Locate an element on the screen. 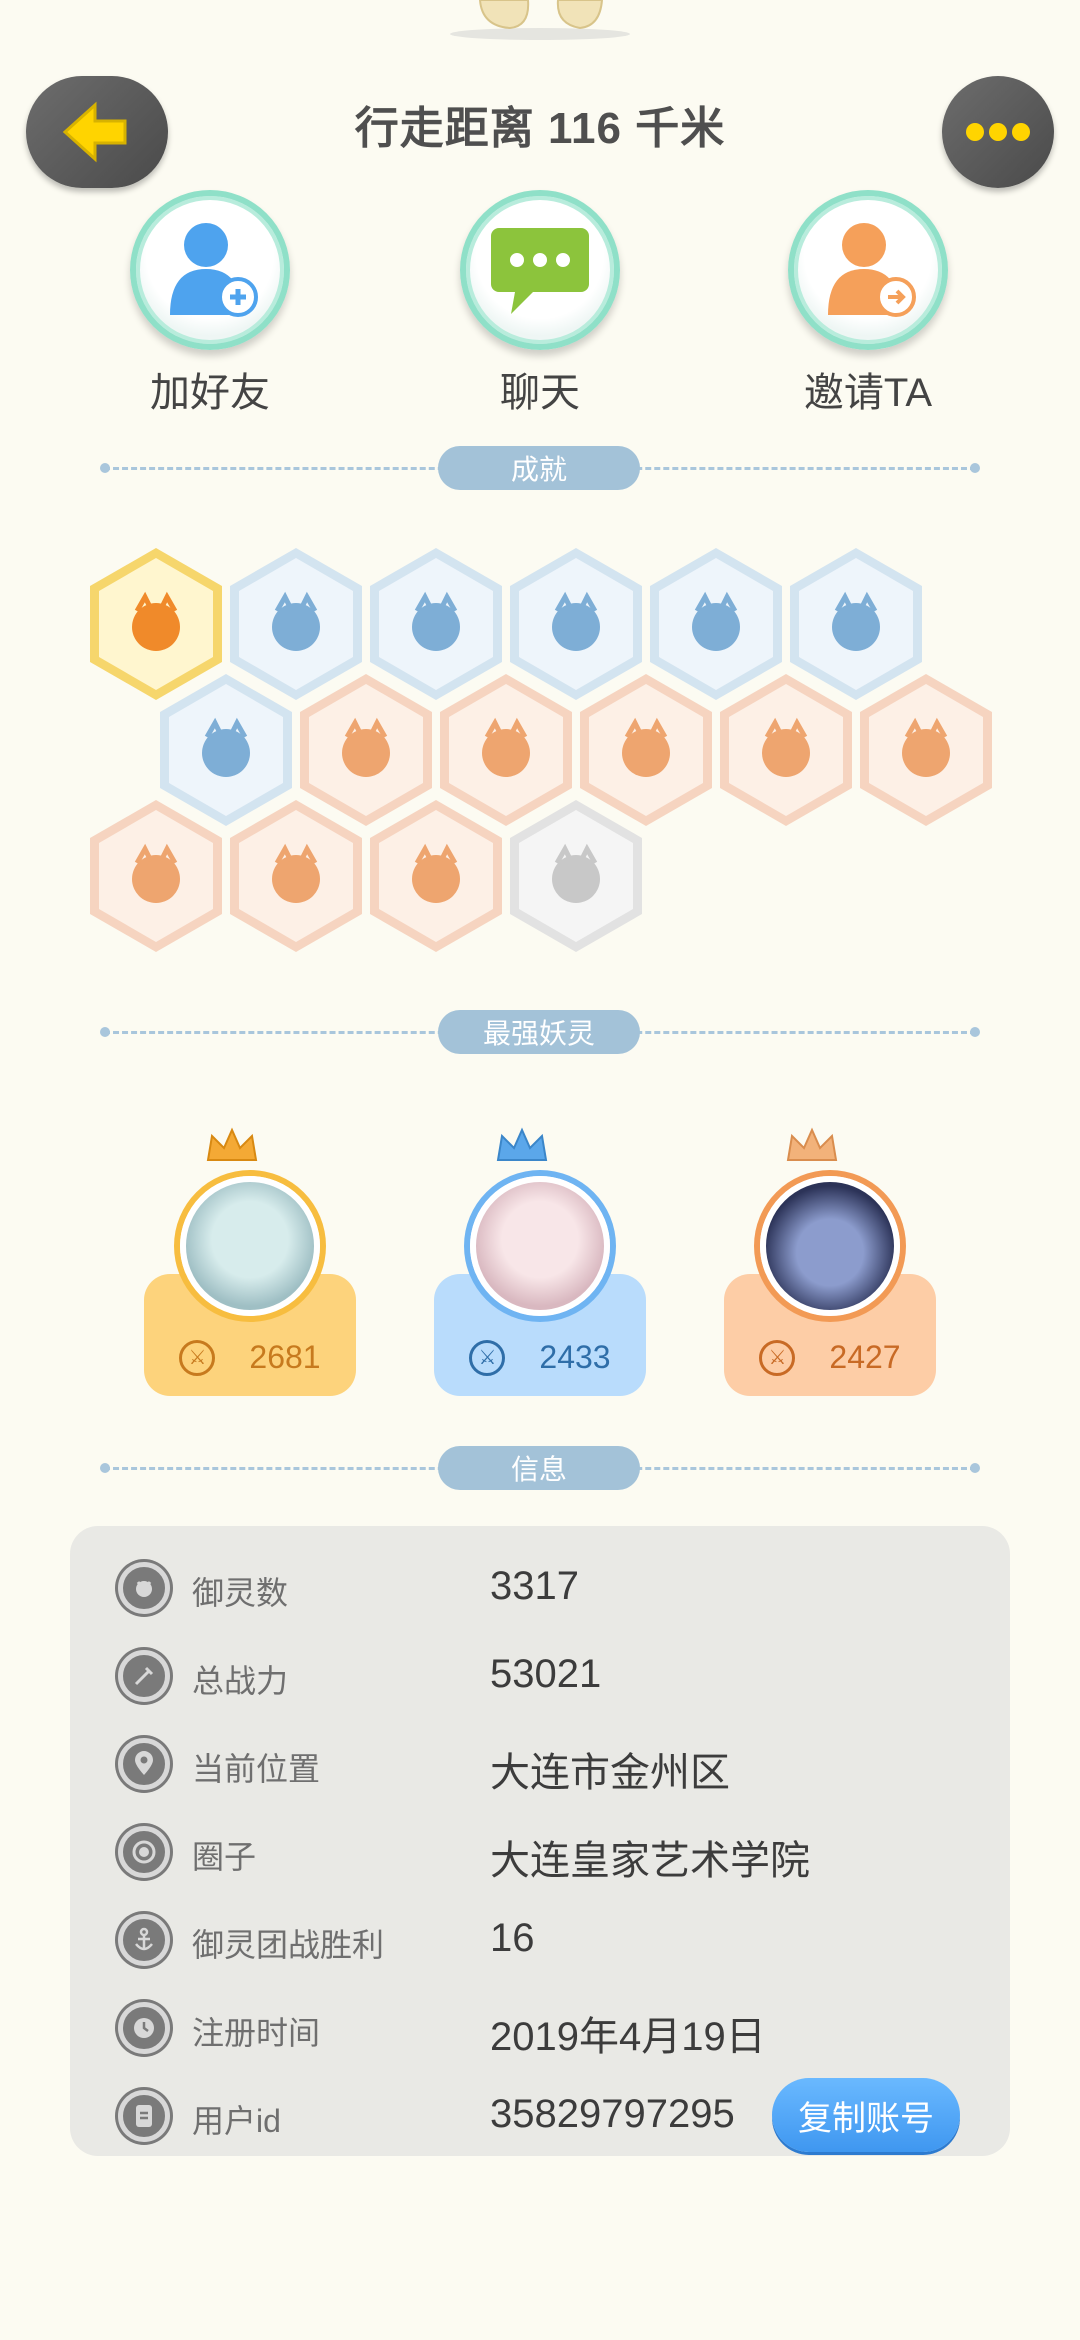  ox-badge-icon is located at coordinates (436, 873).